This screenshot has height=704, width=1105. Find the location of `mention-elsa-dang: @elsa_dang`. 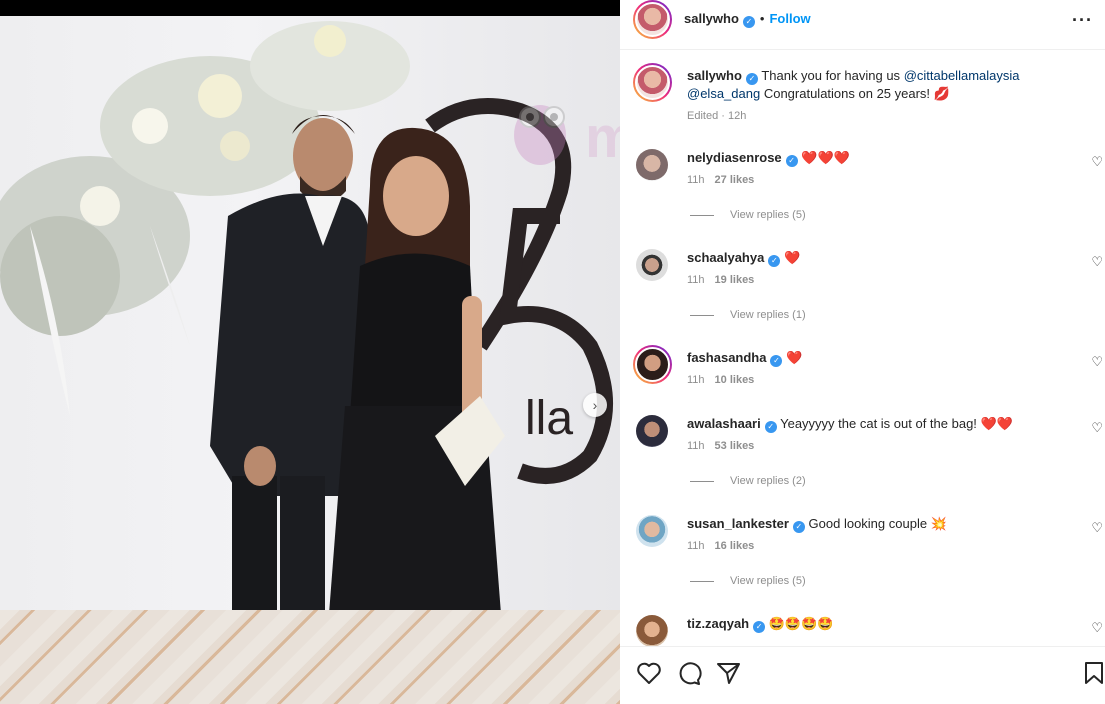

mention-elsa-dang: @elsa_dang is located at coordinates (723, 93).